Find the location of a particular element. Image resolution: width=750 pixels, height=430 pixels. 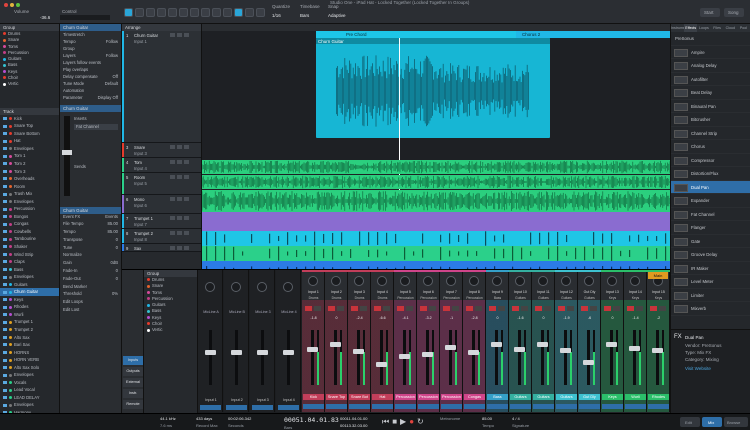

channel-level-readout: -2.4 is located at coordinates (359, 318).